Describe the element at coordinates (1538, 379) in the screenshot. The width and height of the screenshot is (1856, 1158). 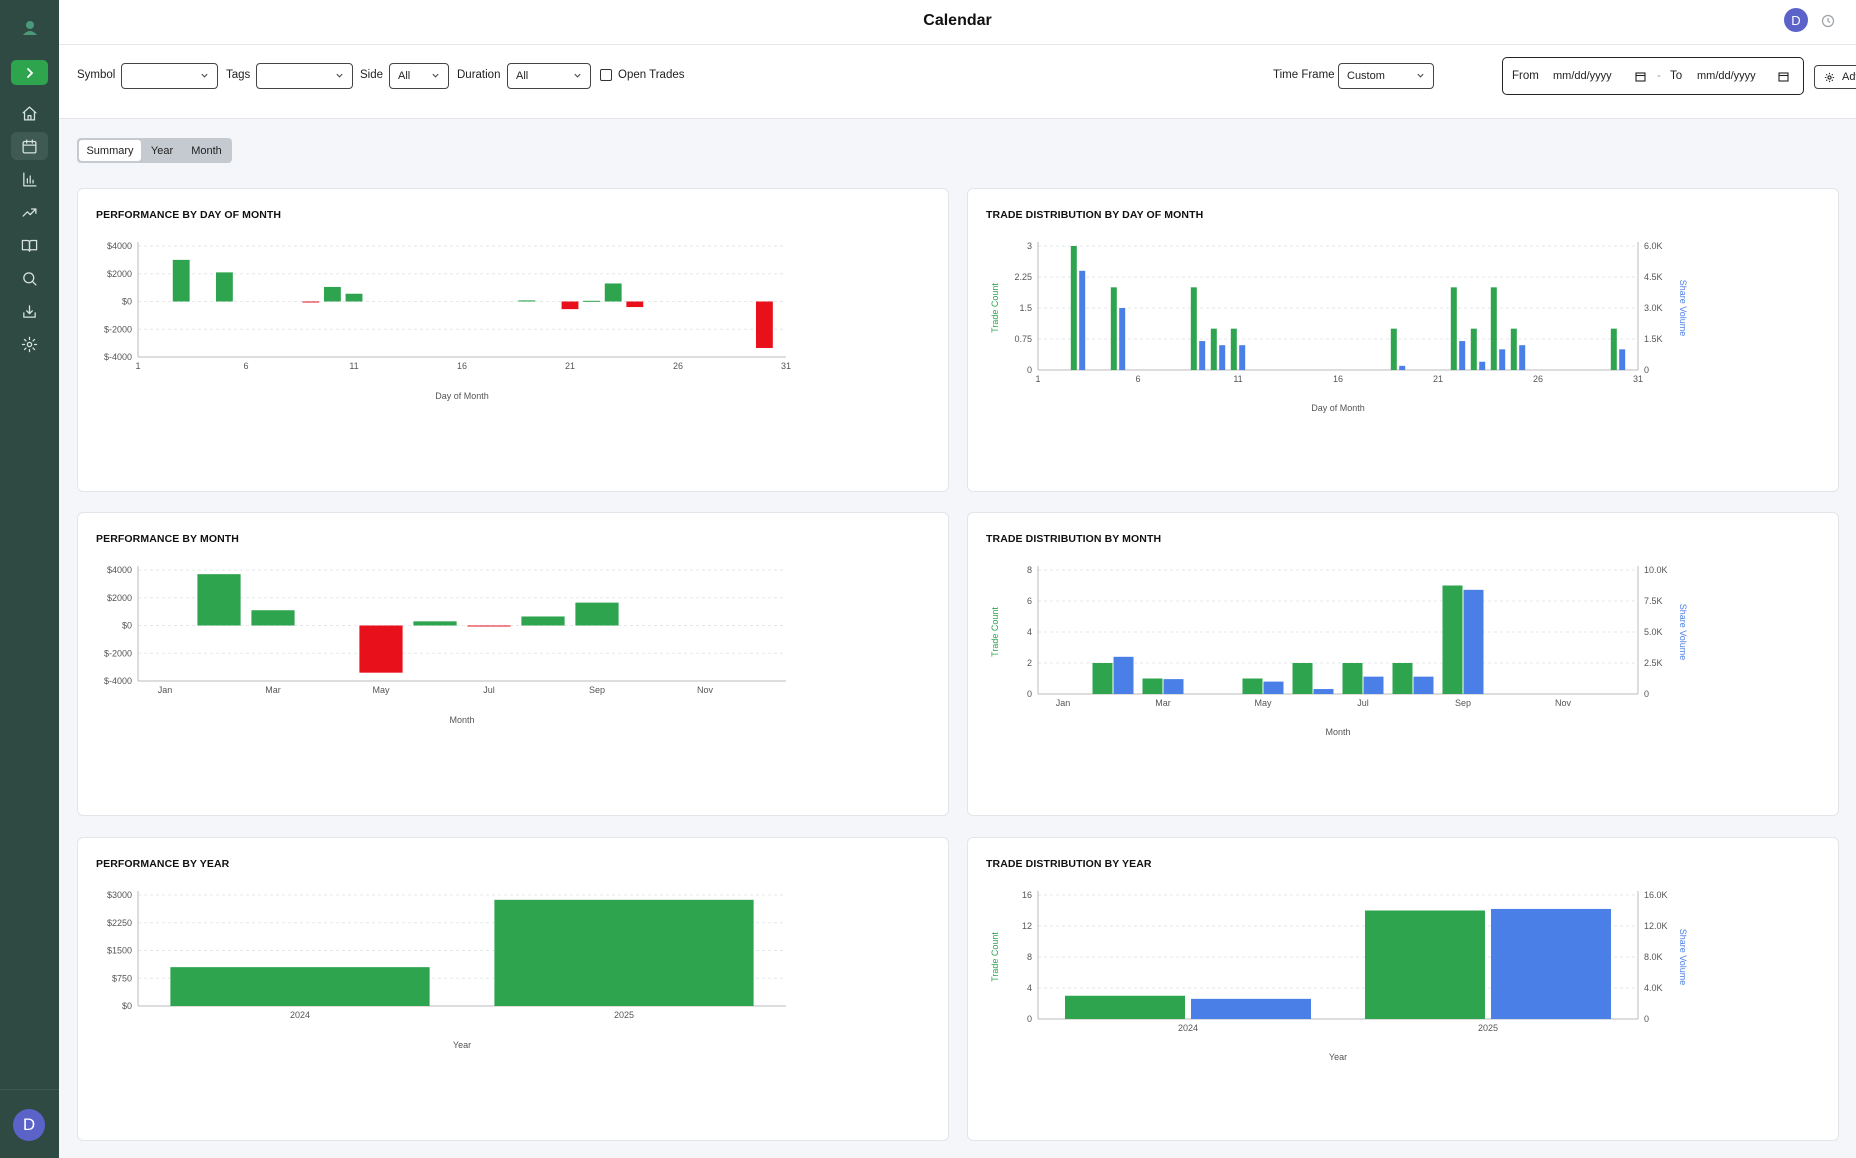
I see `x-tick-label: 26` at that location.